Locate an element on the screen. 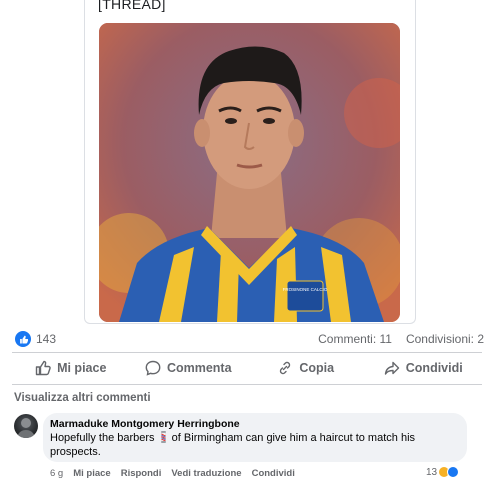 This screenshot has width=492, height=480. like-reaction-icon-small is located at coordinates (453, 472).